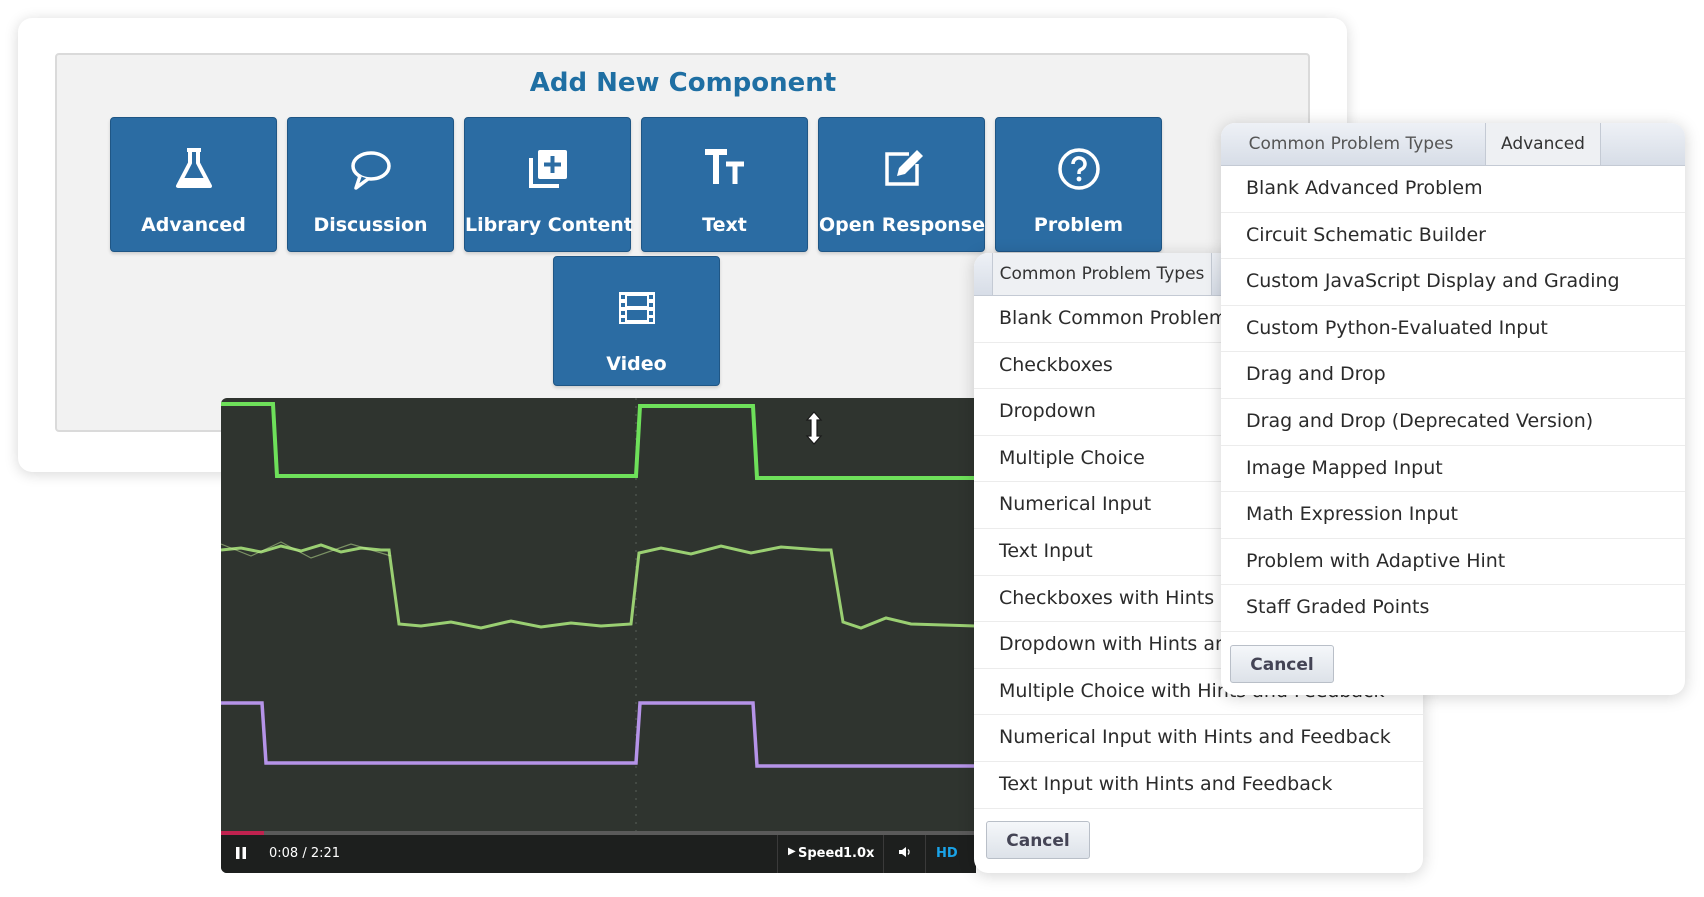 Image resolution: width=1704 pixels, height=897 pixels. What do you see at coordinates (1078, 225) in the screenshot?
I see `problem-label: Problem` at bounding box center [1078, 225].